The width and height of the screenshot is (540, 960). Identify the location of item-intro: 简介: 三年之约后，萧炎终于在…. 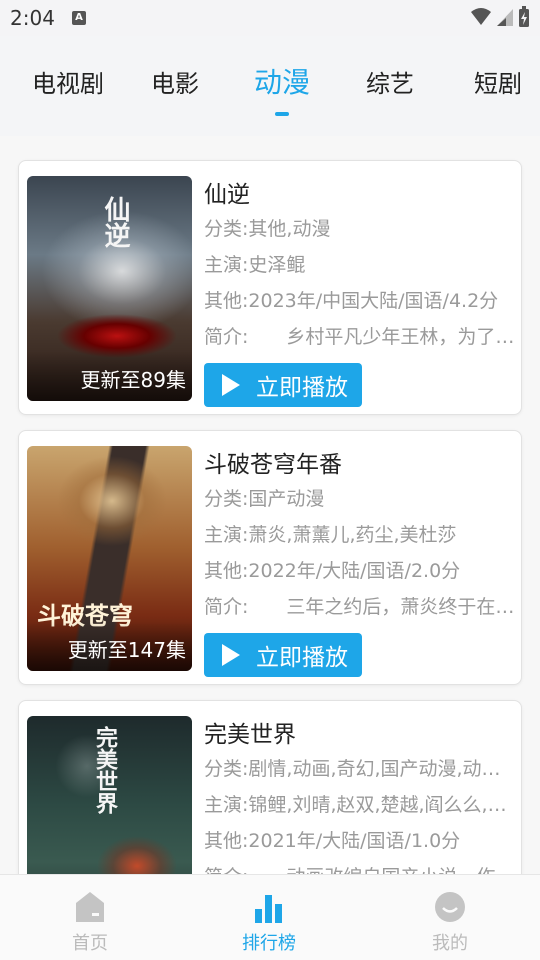
(359, 607).